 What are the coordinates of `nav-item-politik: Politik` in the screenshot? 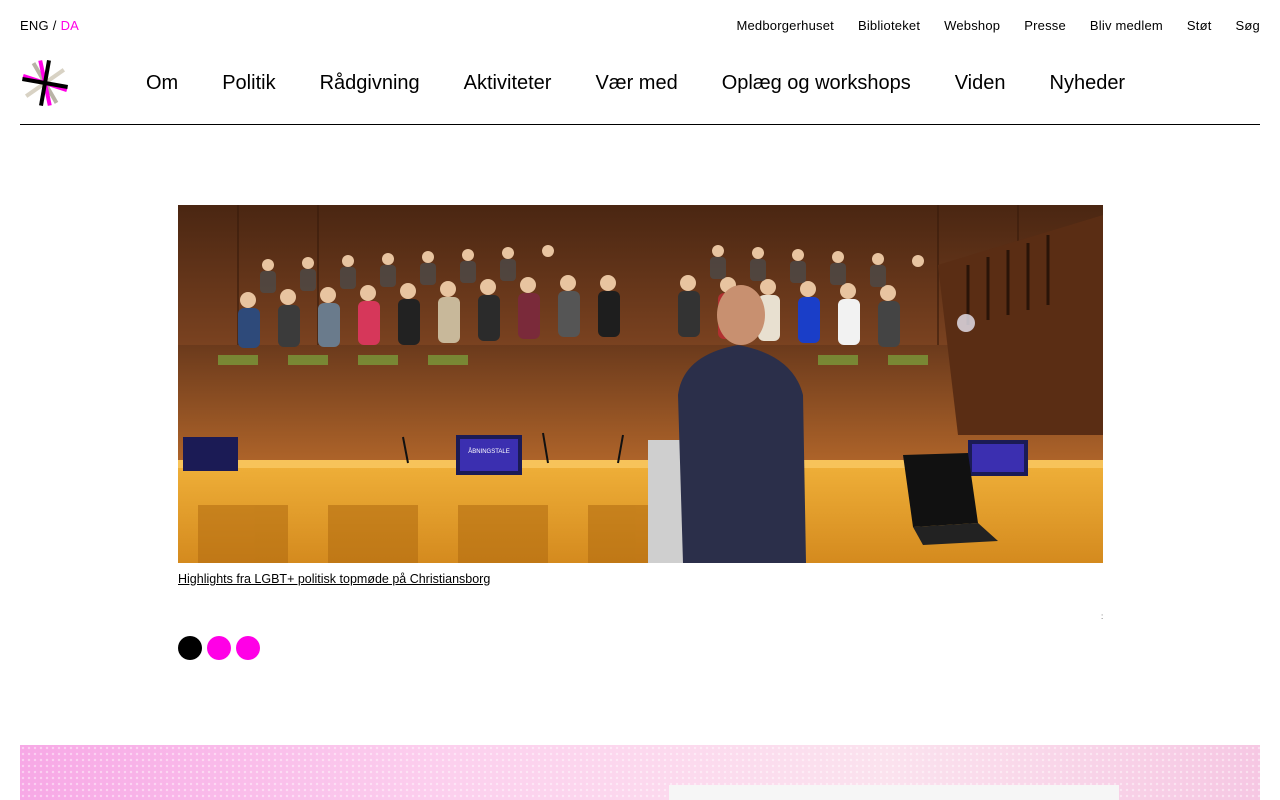 It's located at (248, 83).